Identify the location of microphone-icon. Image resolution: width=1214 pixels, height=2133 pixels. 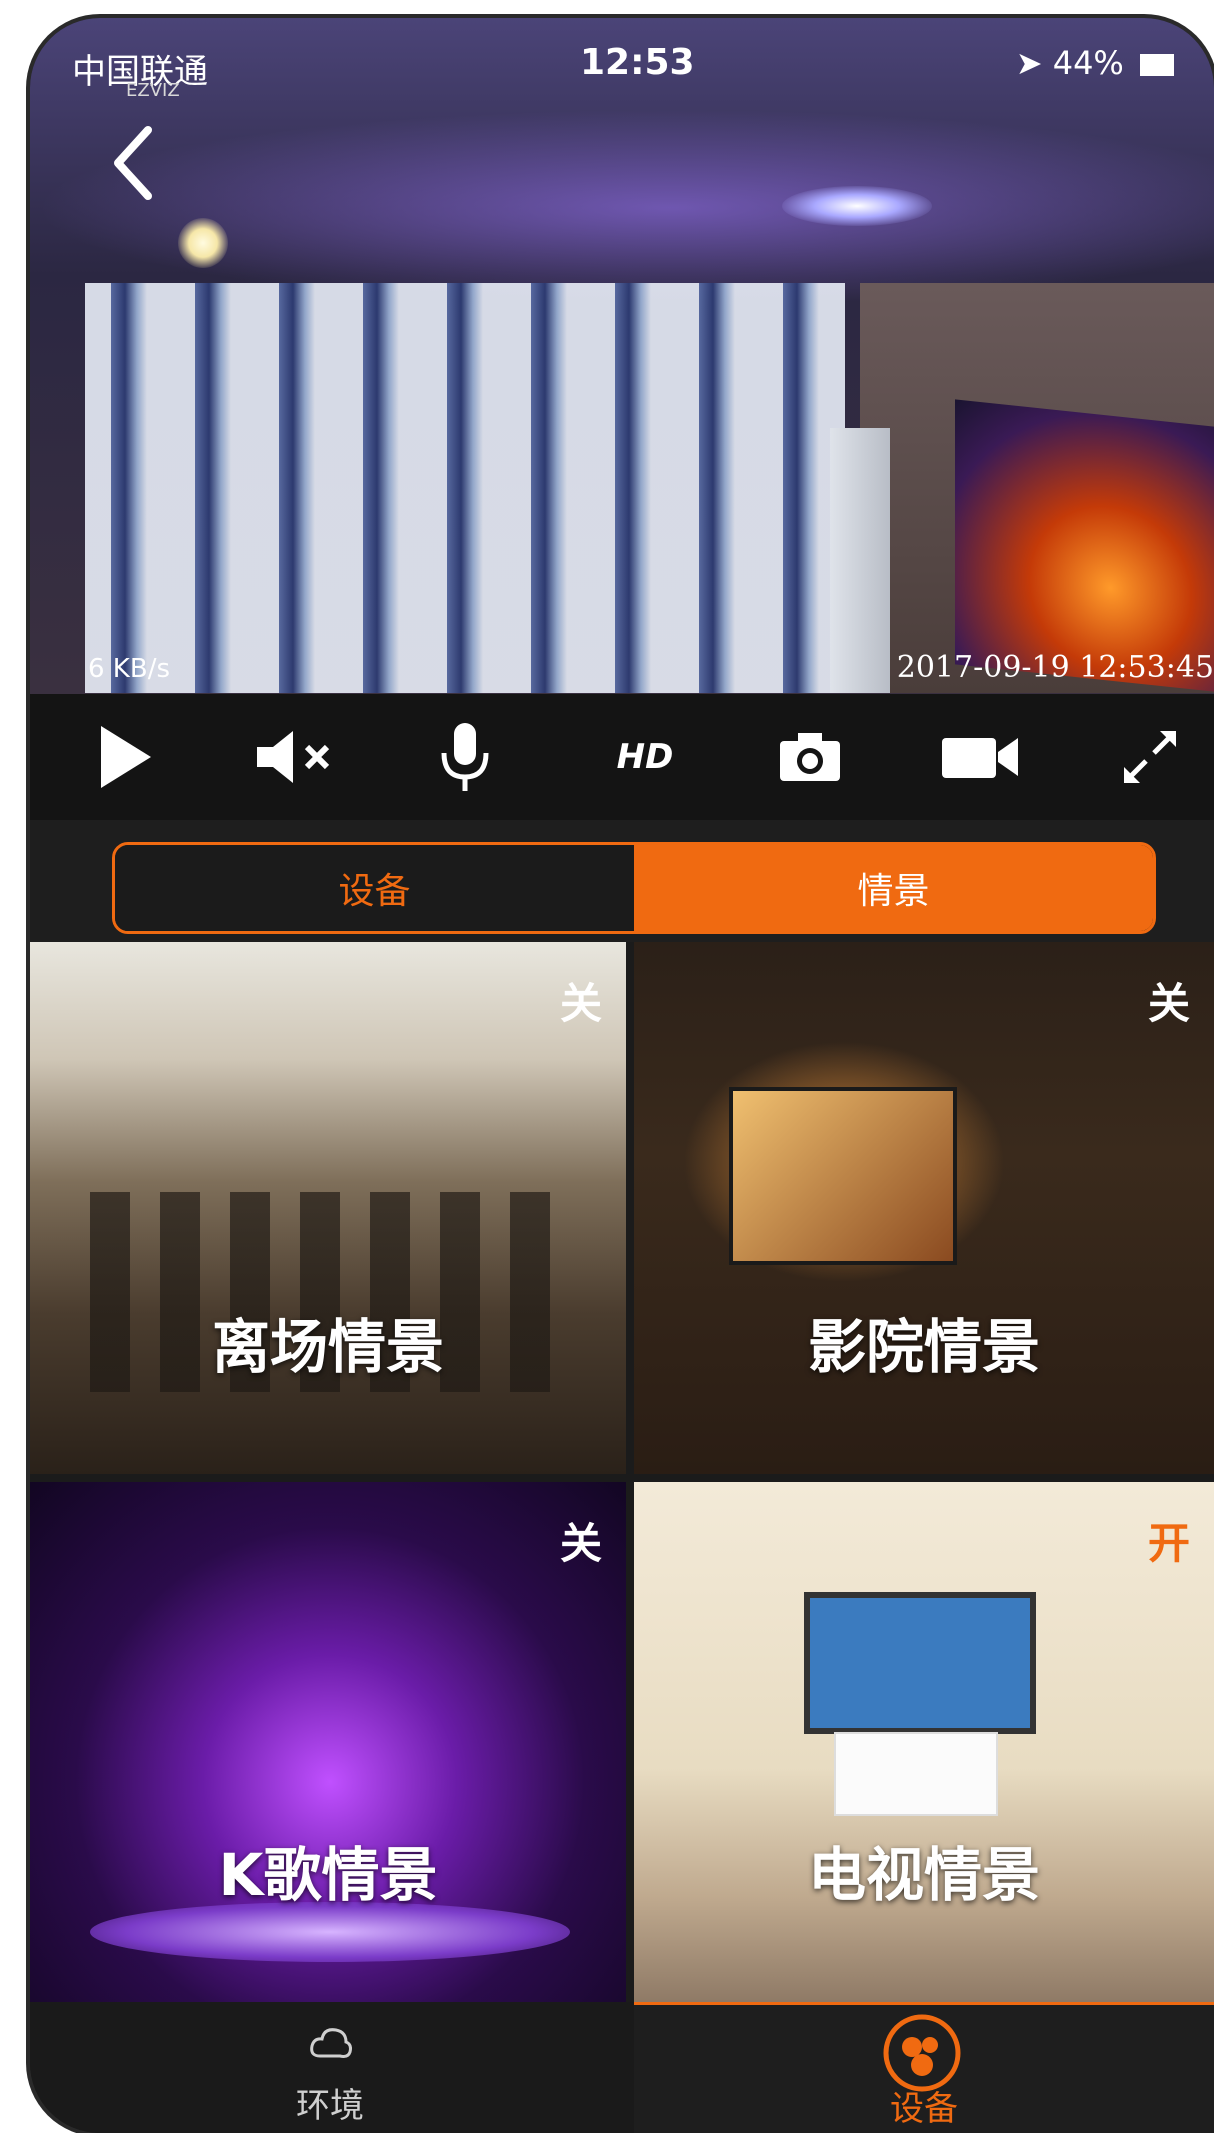
(465, 757).